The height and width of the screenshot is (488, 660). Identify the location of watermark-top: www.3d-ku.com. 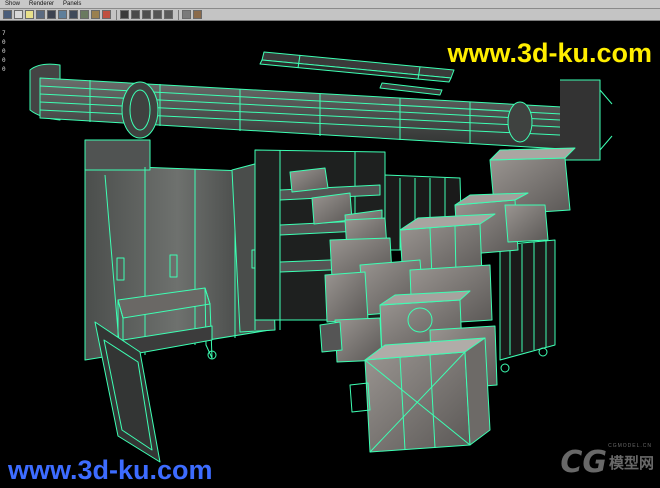
(549, 53).